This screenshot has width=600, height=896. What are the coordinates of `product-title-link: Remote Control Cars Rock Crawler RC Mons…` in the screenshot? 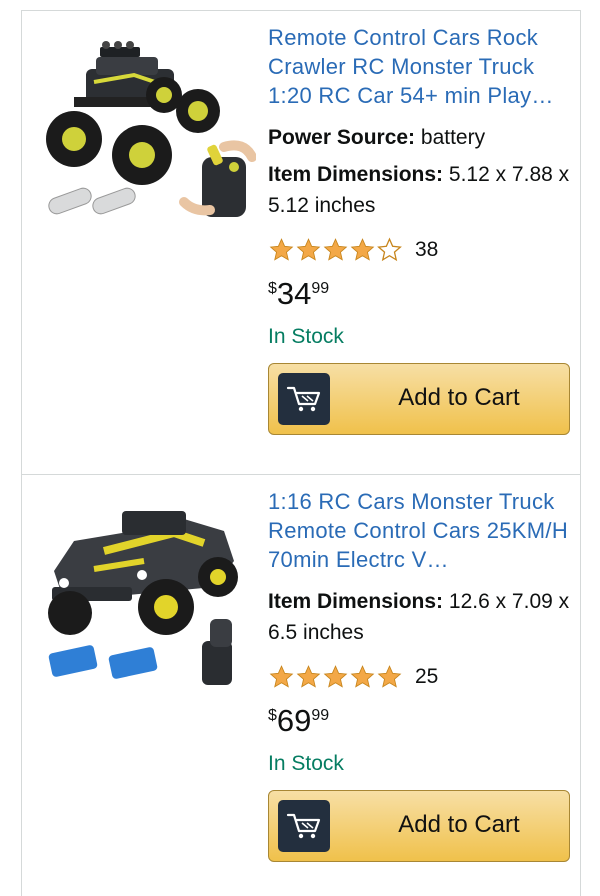 It's located at (420, 66).